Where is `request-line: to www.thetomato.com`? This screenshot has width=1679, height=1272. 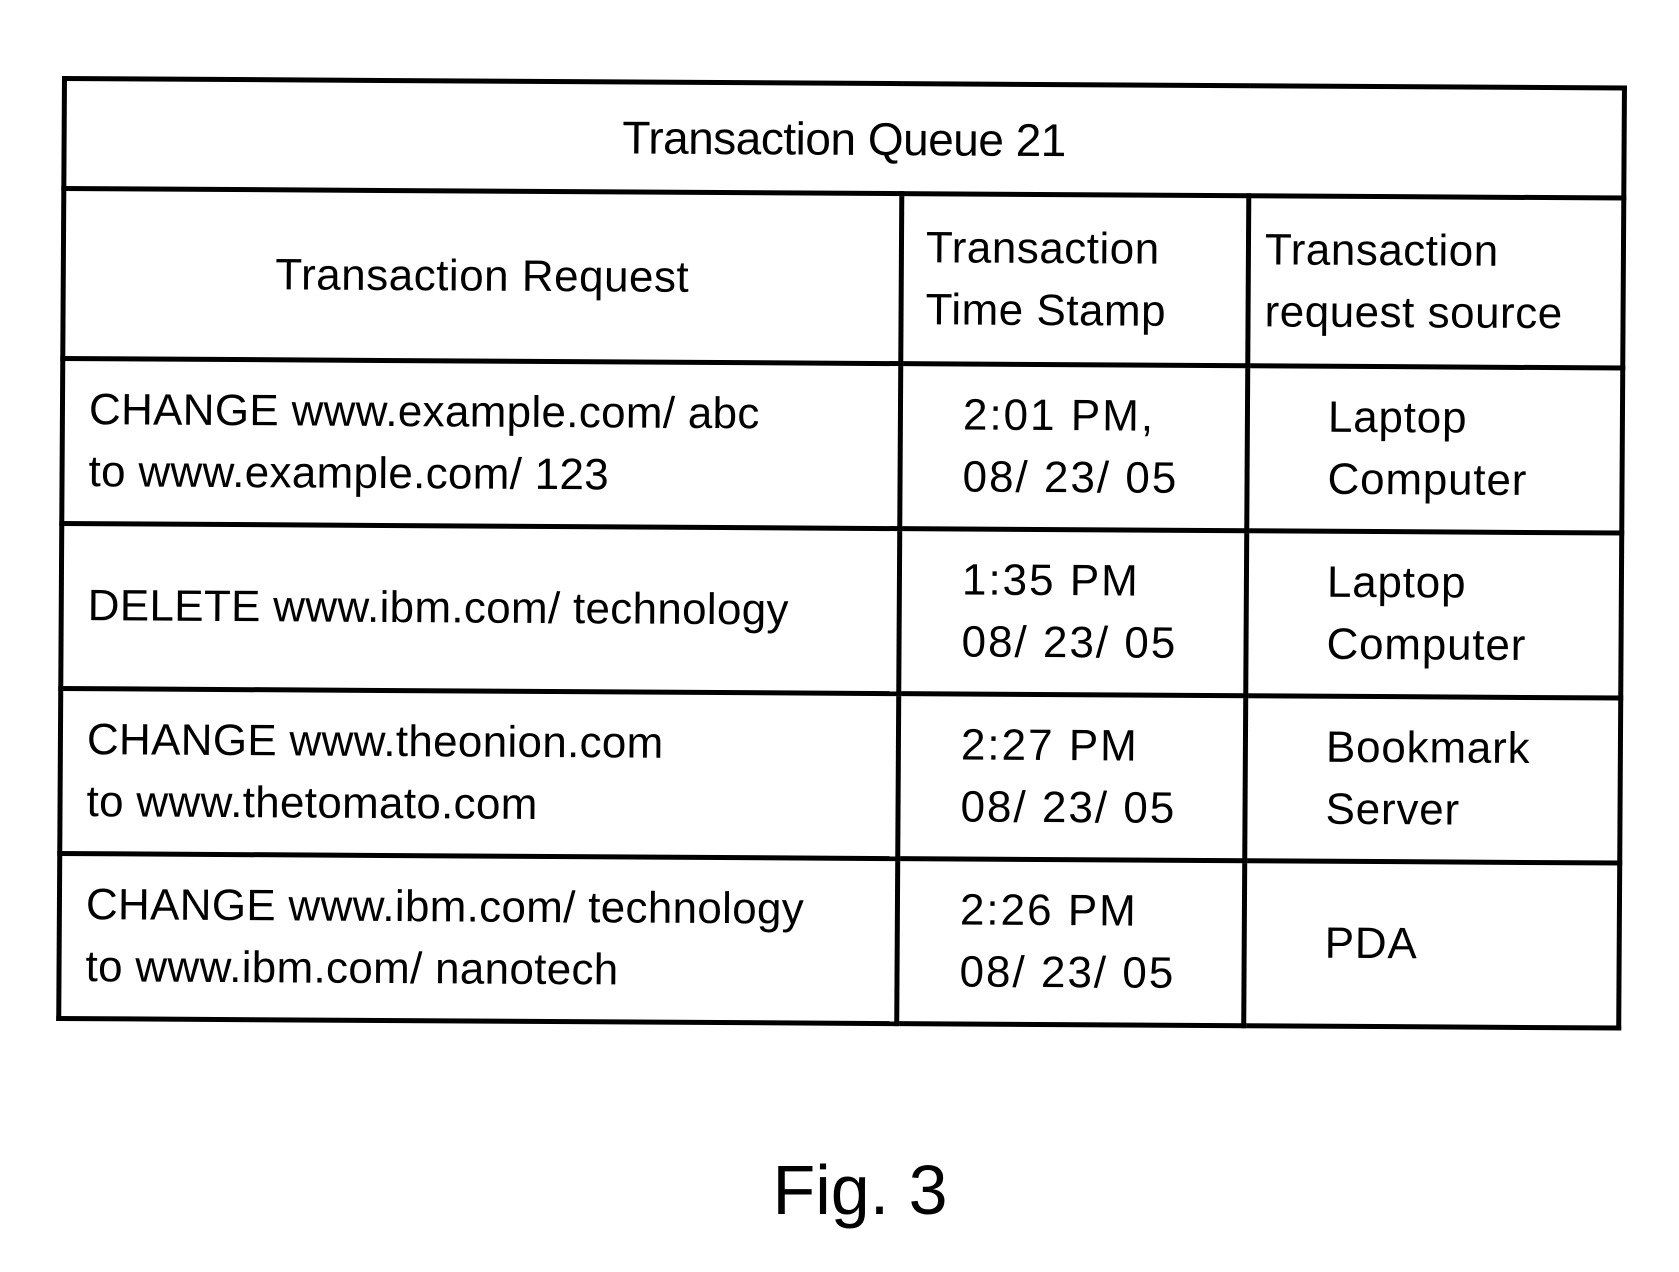 request-line: to www.thetomato.com is located at coordinates (312, 803).